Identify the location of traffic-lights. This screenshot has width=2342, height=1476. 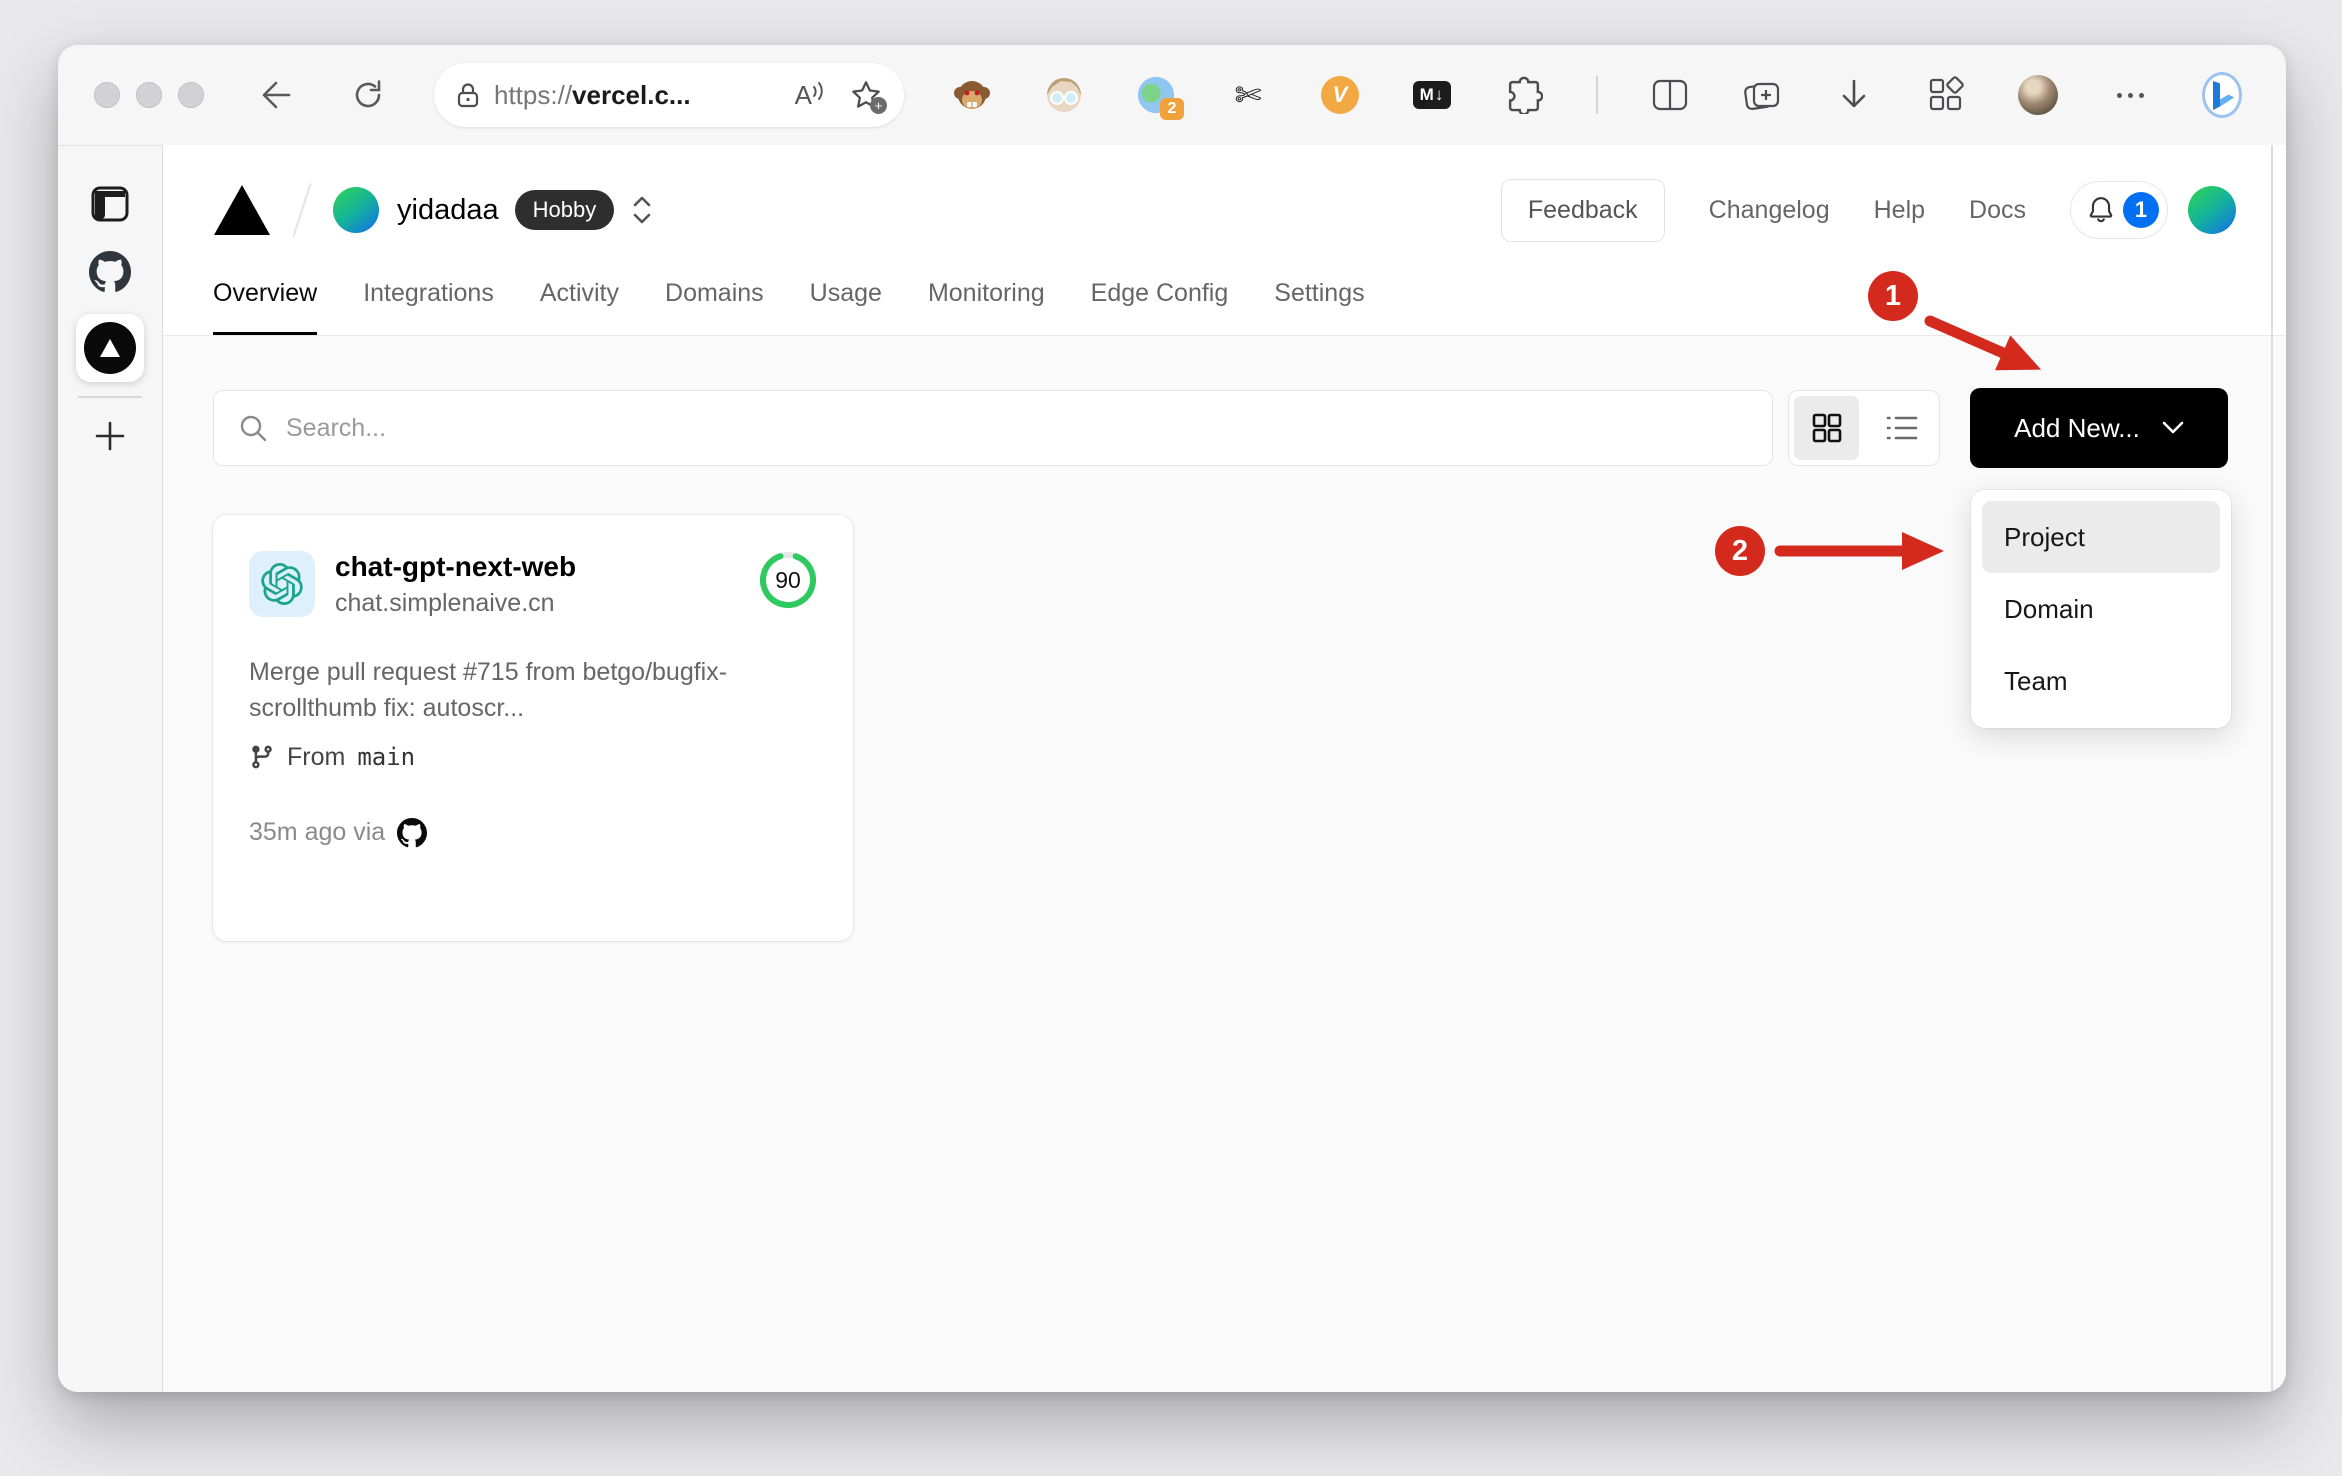
(149, 95).